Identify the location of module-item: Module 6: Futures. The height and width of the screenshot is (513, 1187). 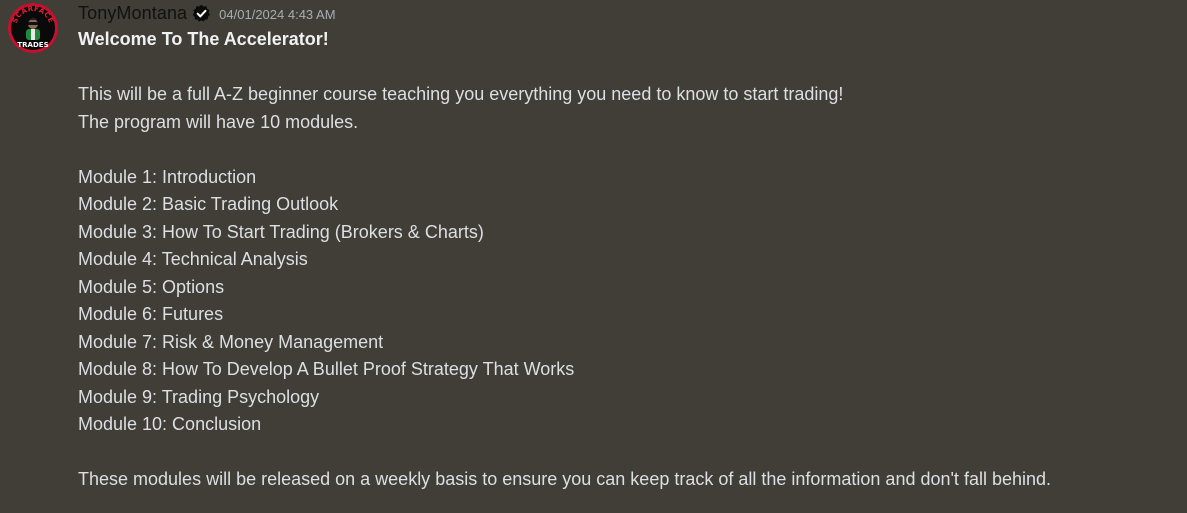
(151, 314).